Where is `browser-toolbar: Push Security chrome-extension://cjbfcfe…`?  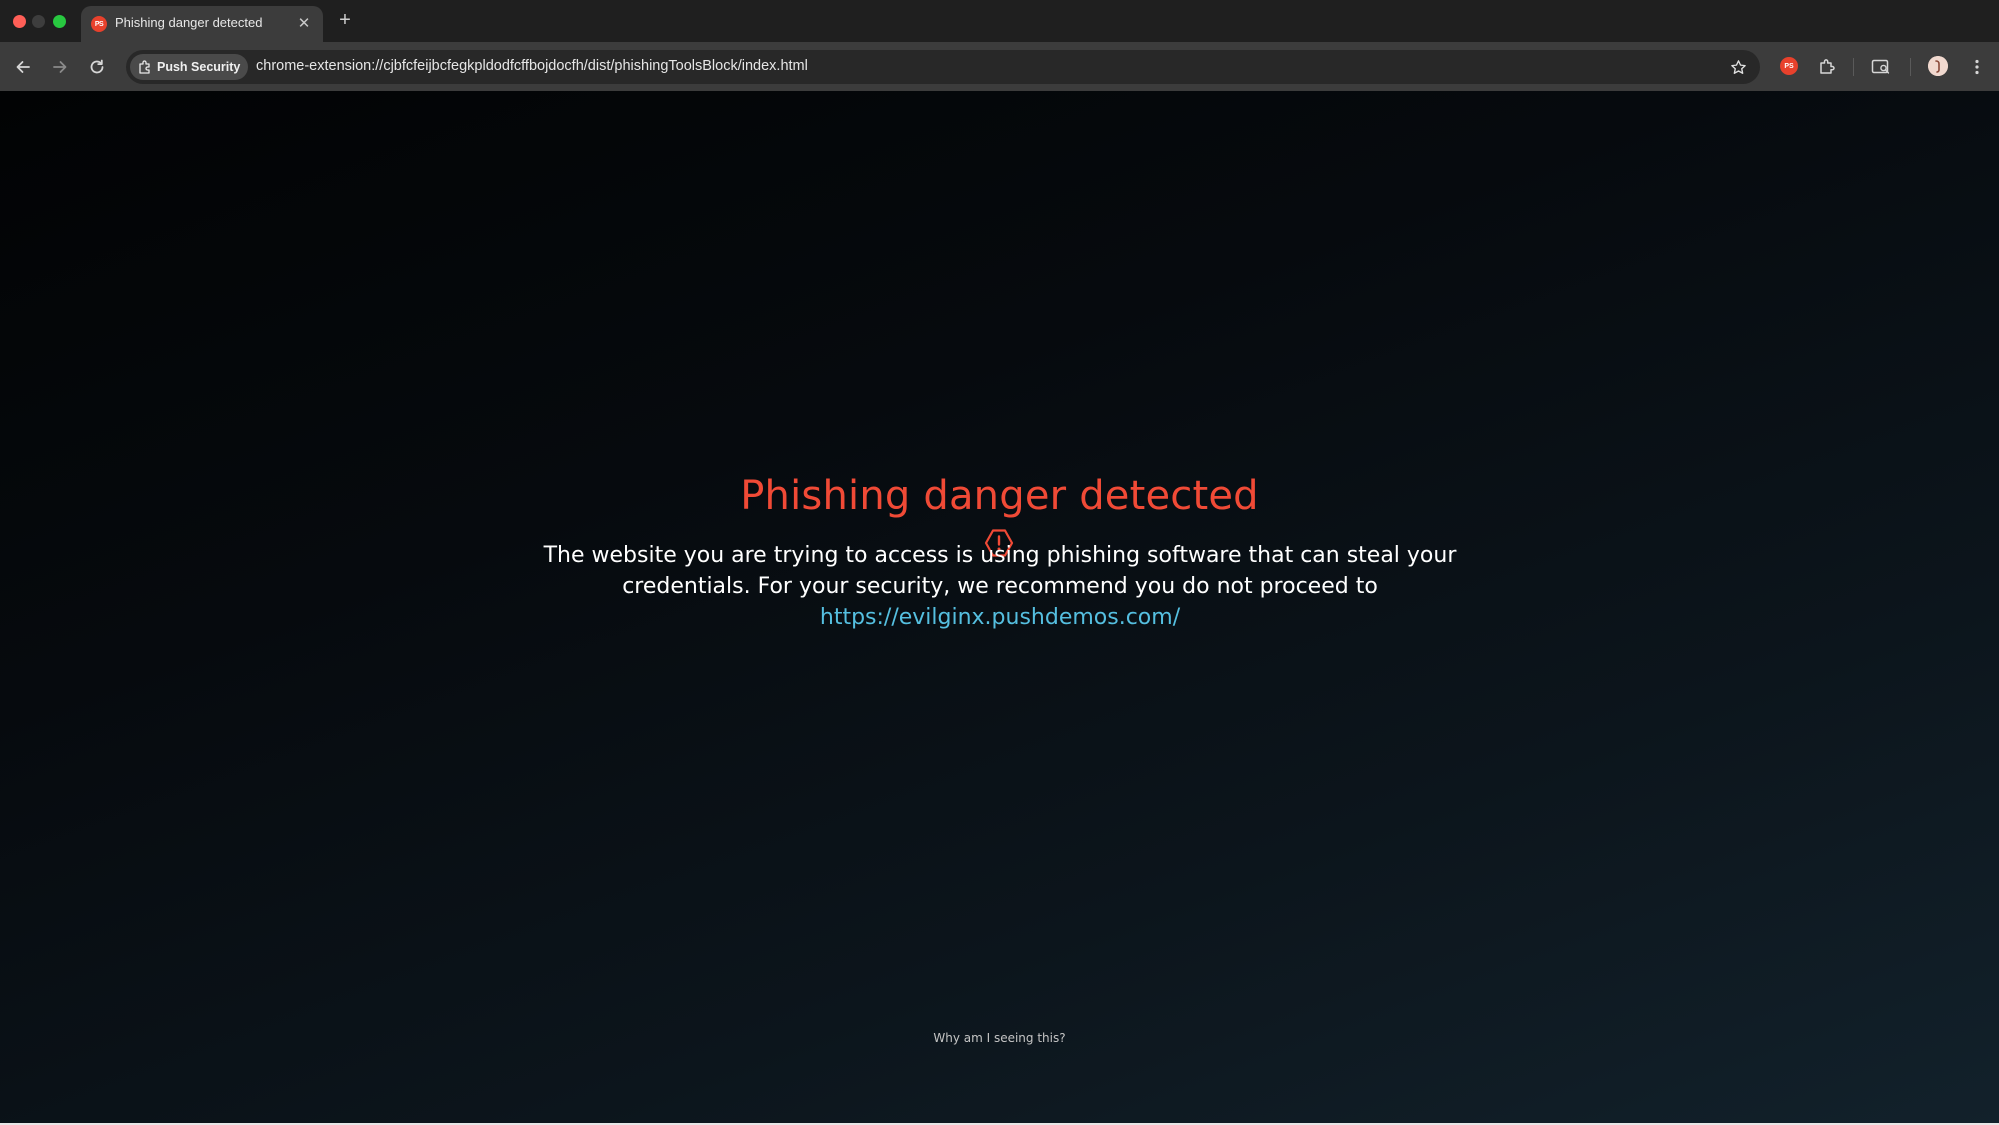
browser-toolbar: Push Security chrome-extension://cjbfcfe… is located at coordinates (999, 66).